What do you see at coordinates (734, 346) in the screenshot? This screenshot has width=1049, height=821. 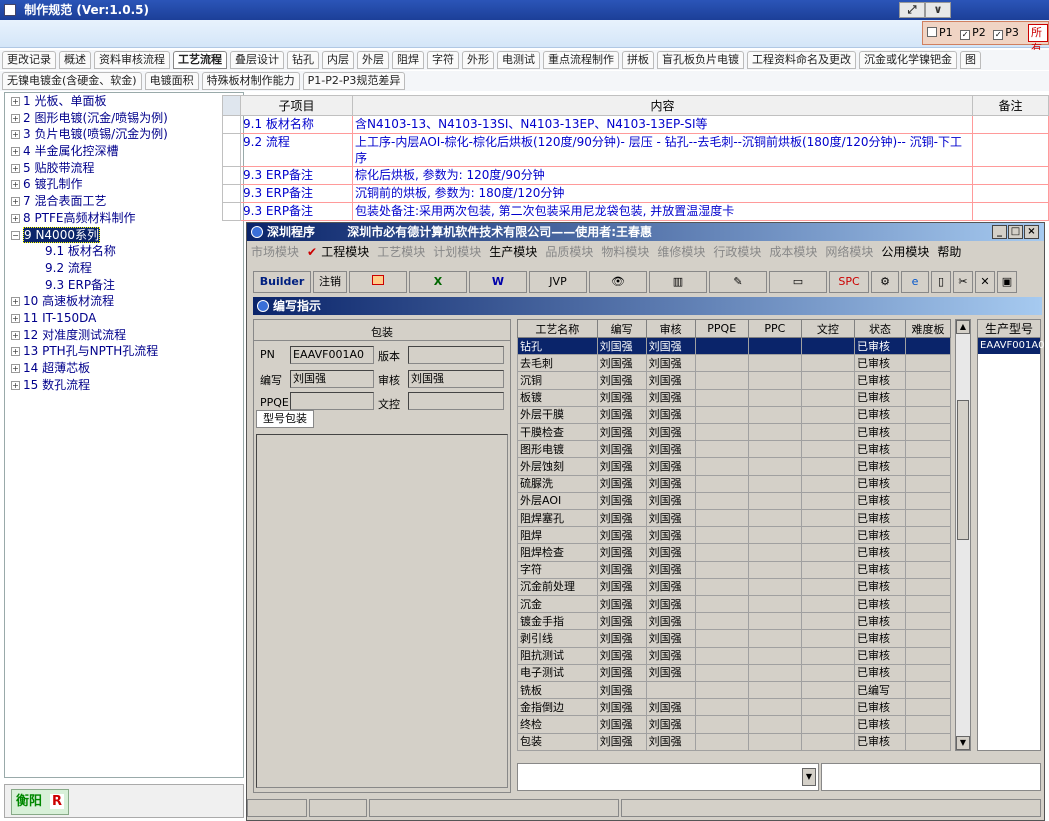 I see `table-row: 钻孔 刘国强 刘国强 已审核` at bounding box center [734, 346].